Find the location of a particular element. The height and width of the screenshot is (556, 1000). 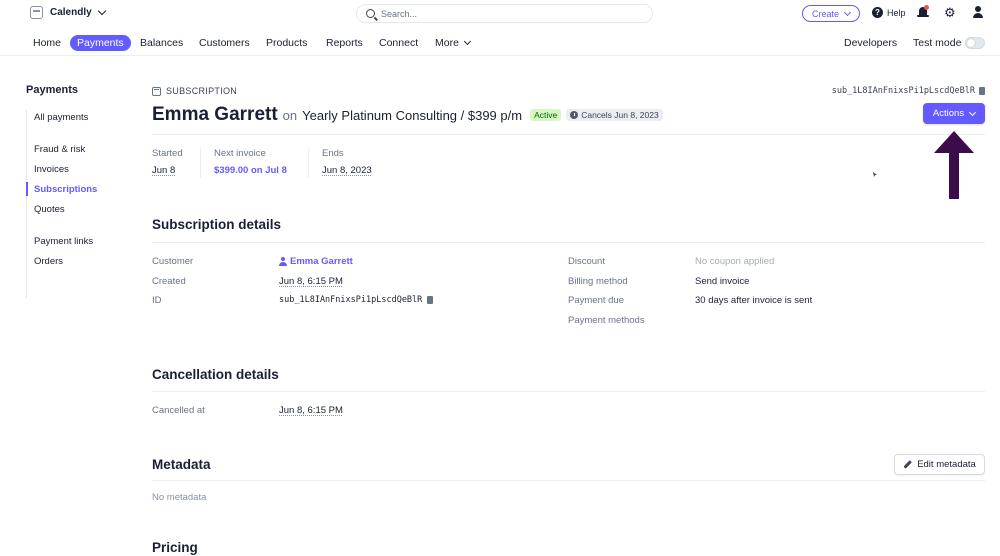

nav-connect: Connect is located at coordinates (398, 43).